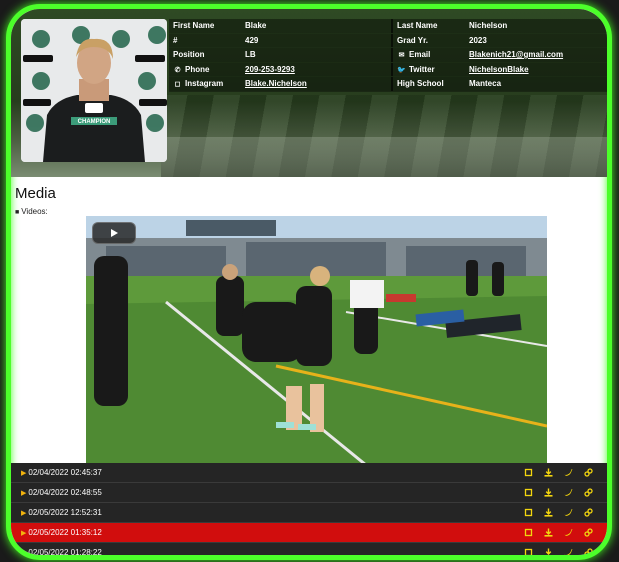 Image resolution: width=619 pixels, height=562 pixels. Describe the element at coordinates (429, 26) in the screenshot. I see `last-name-label: Last Name` at that location.